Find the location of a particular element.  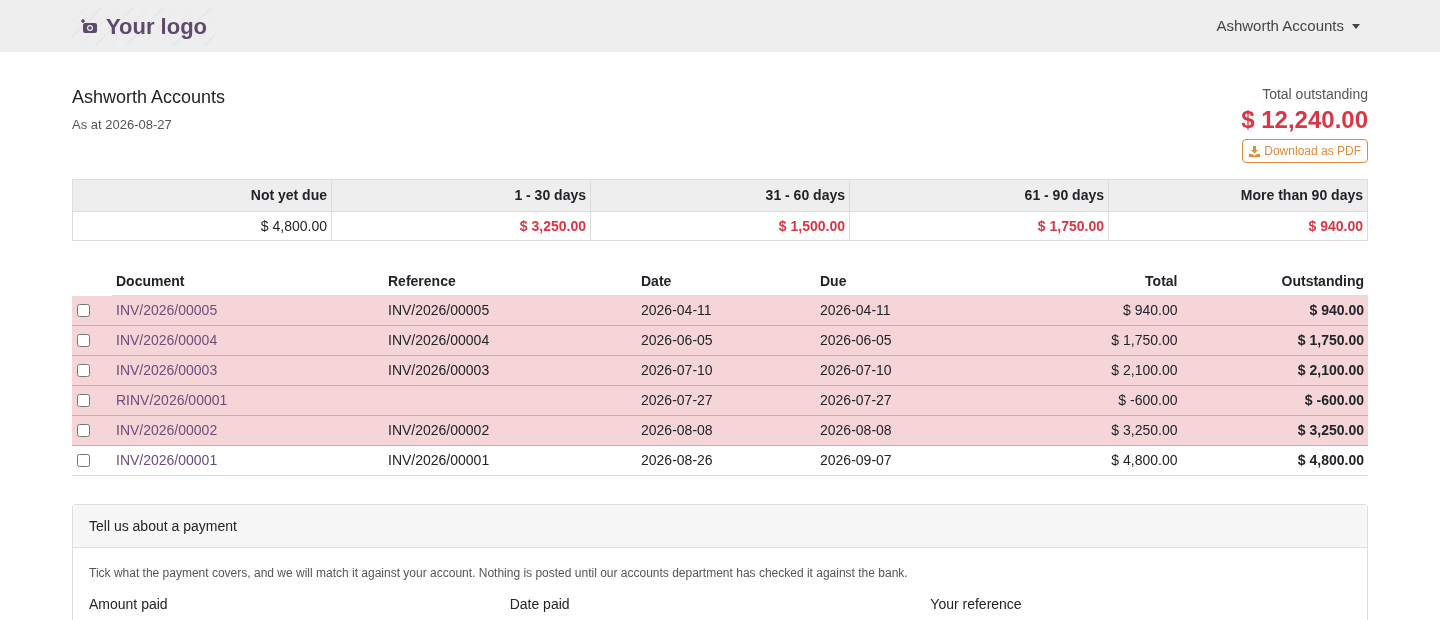

field-label: Amount paid is located at coordinates (128, 604).